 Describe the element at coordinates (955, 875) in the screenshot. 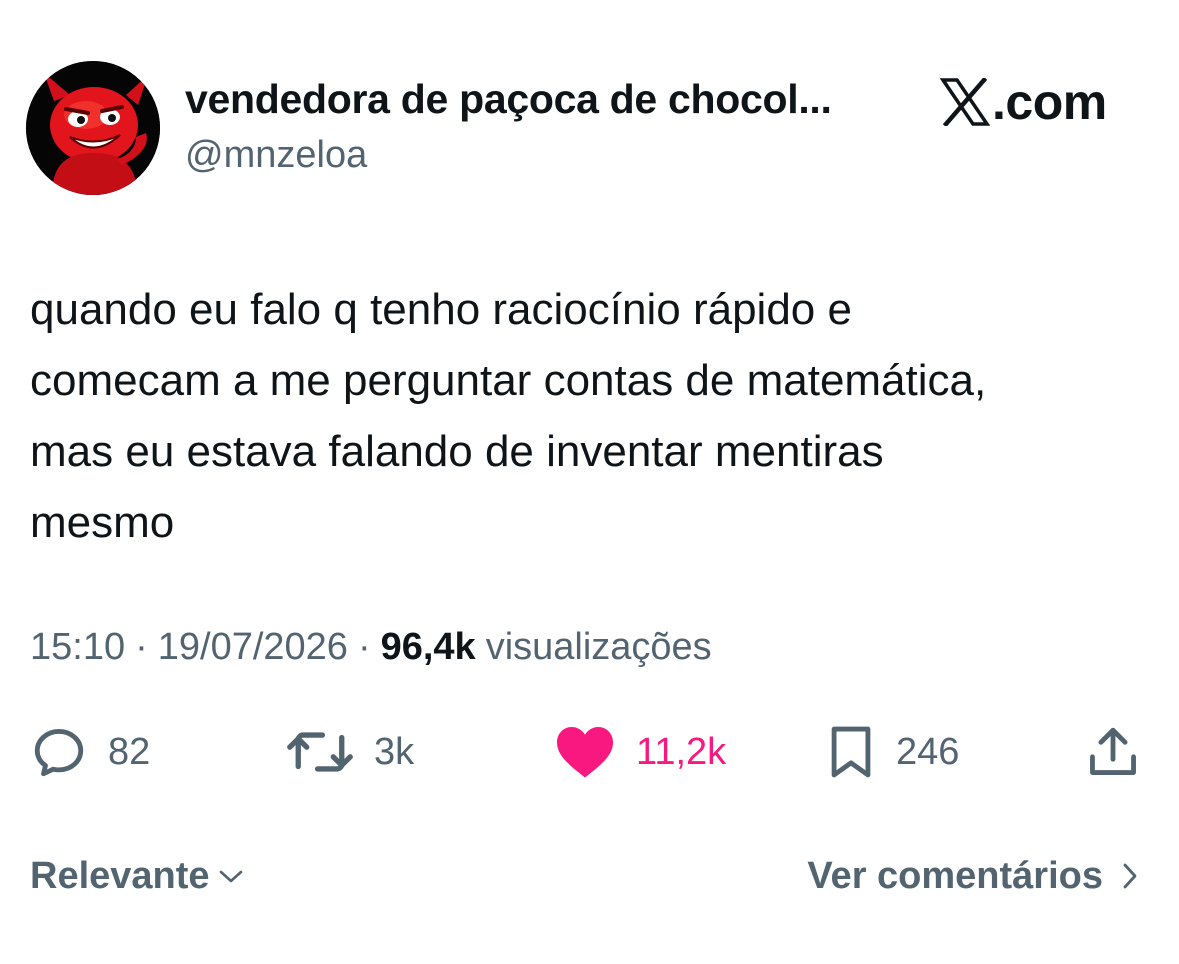

I see `see-comments-label: Ver comentários` at that location.